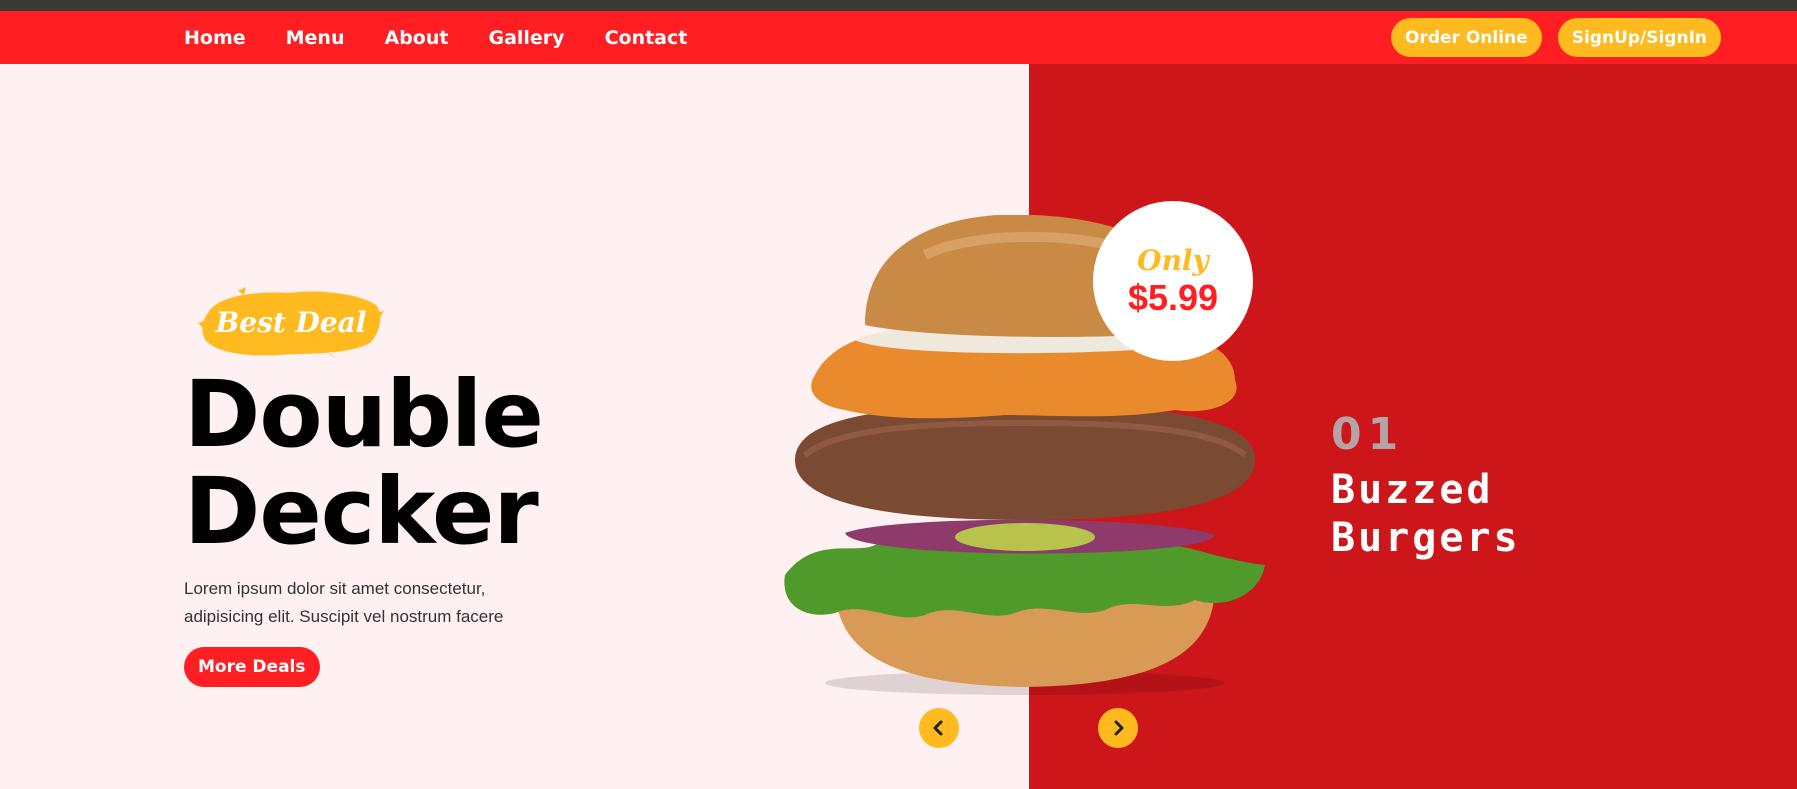 The height and width of the screenshot is (789, 1797). What do you see at coordinates (1782, 241) in the screenshot?
I see `background-word: Burger` at bounding box center [1782, 241].